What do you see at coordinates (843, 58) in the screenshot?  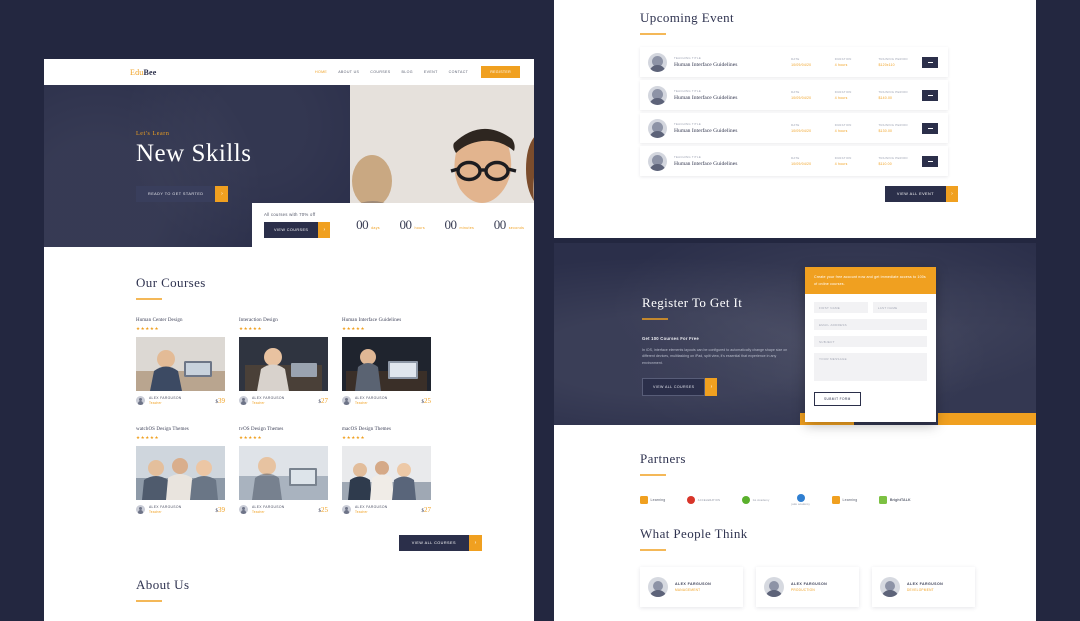 I see `duration-label: DURATION` at bounding box center [843, 58].